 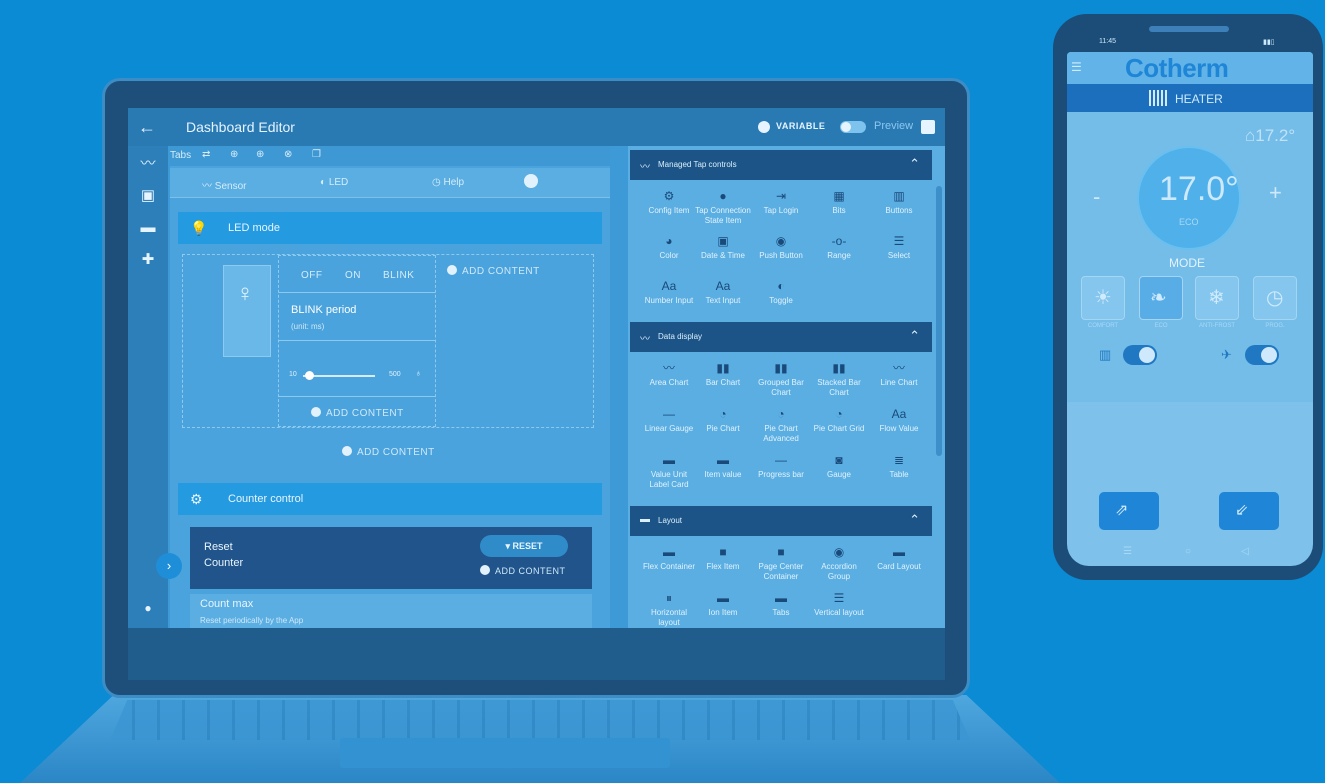 I want to click on palette-item: ◔ Pie Chart Grid, so click(x=839, y=420).